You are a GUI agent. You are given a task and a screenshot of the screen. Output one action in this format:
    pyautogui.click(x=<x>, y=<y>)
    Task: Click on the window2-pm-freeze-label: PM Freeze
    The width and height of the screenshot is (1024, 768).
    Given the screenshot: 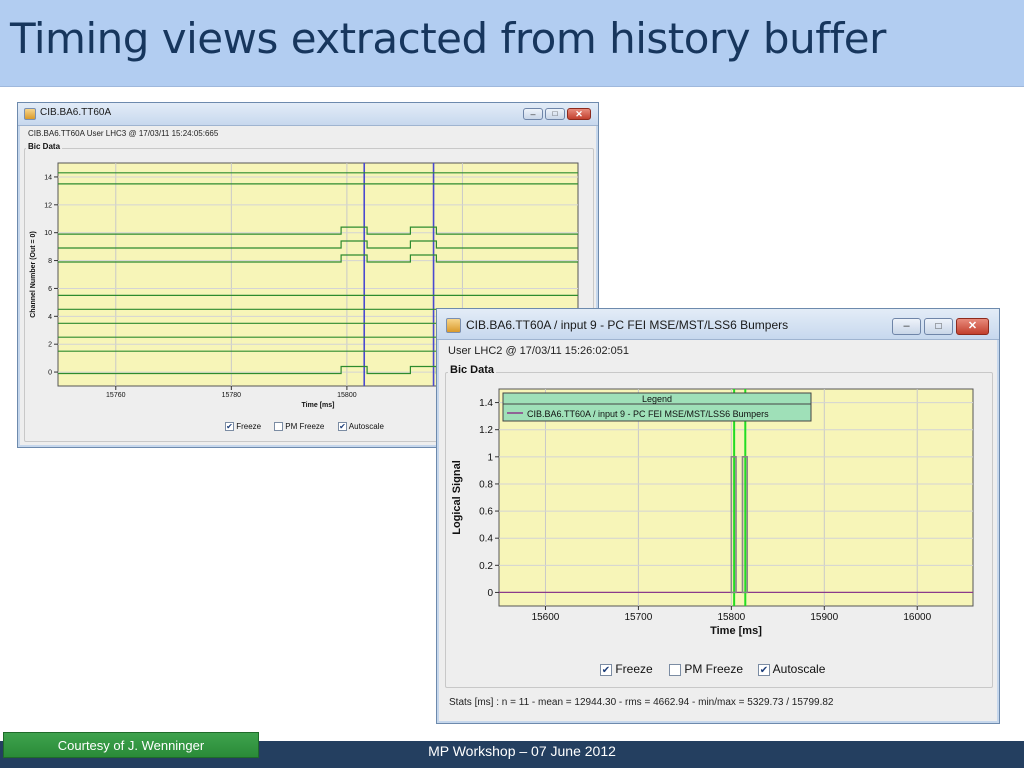 What is the action you would take?
    pyautogui.click(x=714, y=669)
    